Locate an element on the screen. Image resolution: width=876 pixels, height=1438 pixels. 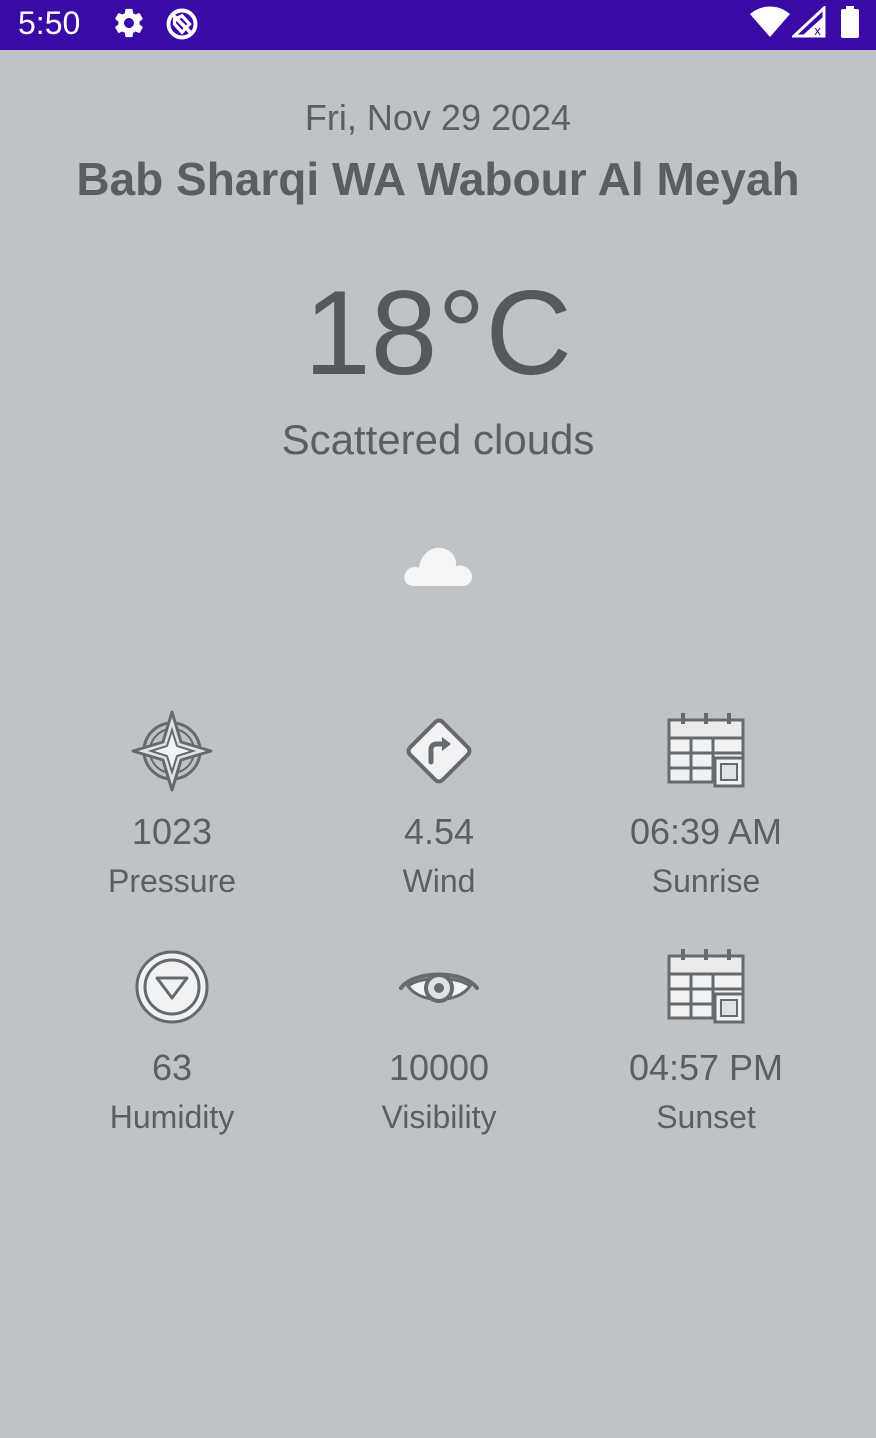
status-time: 5:50 is located at coordinates (49, 23).